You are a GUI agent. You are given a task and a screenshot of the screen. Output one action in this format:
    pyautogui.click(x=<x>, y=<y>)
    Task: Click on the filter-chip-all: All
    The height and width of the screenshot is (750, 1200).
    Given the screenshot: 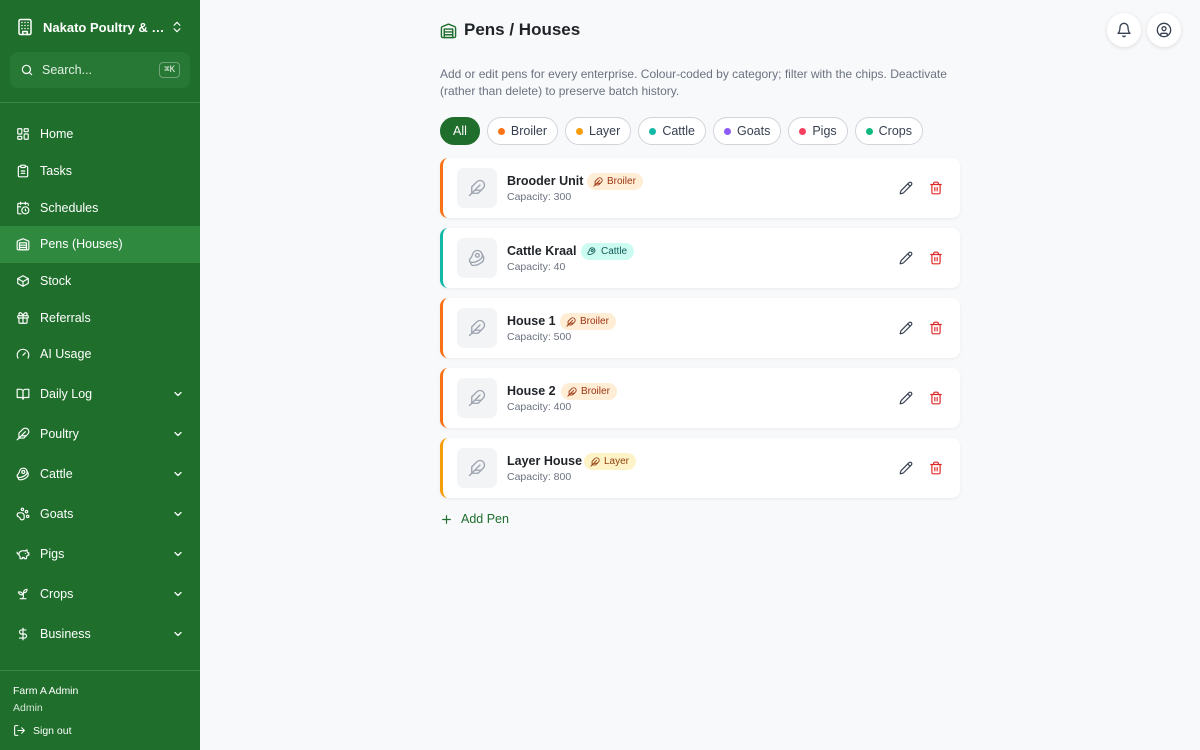 What is the action you would take?
    pyautogui.click(x=460, y=131)
    